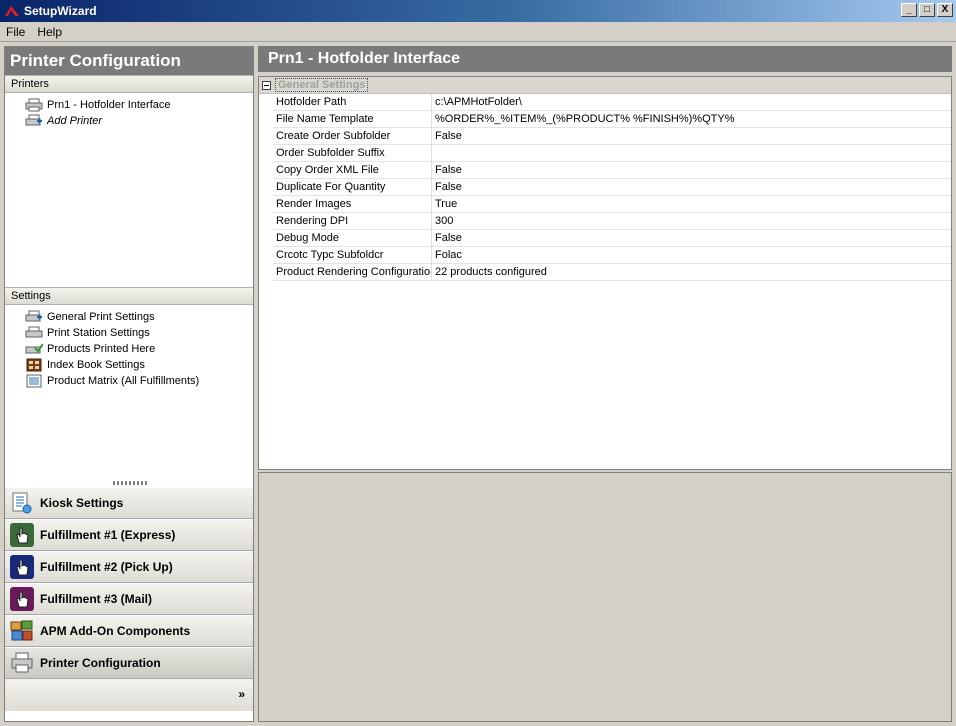 This screenshot has width=956, height=726. I want to click on property-value: c:\APMHotFolder\, so click(691, 102).